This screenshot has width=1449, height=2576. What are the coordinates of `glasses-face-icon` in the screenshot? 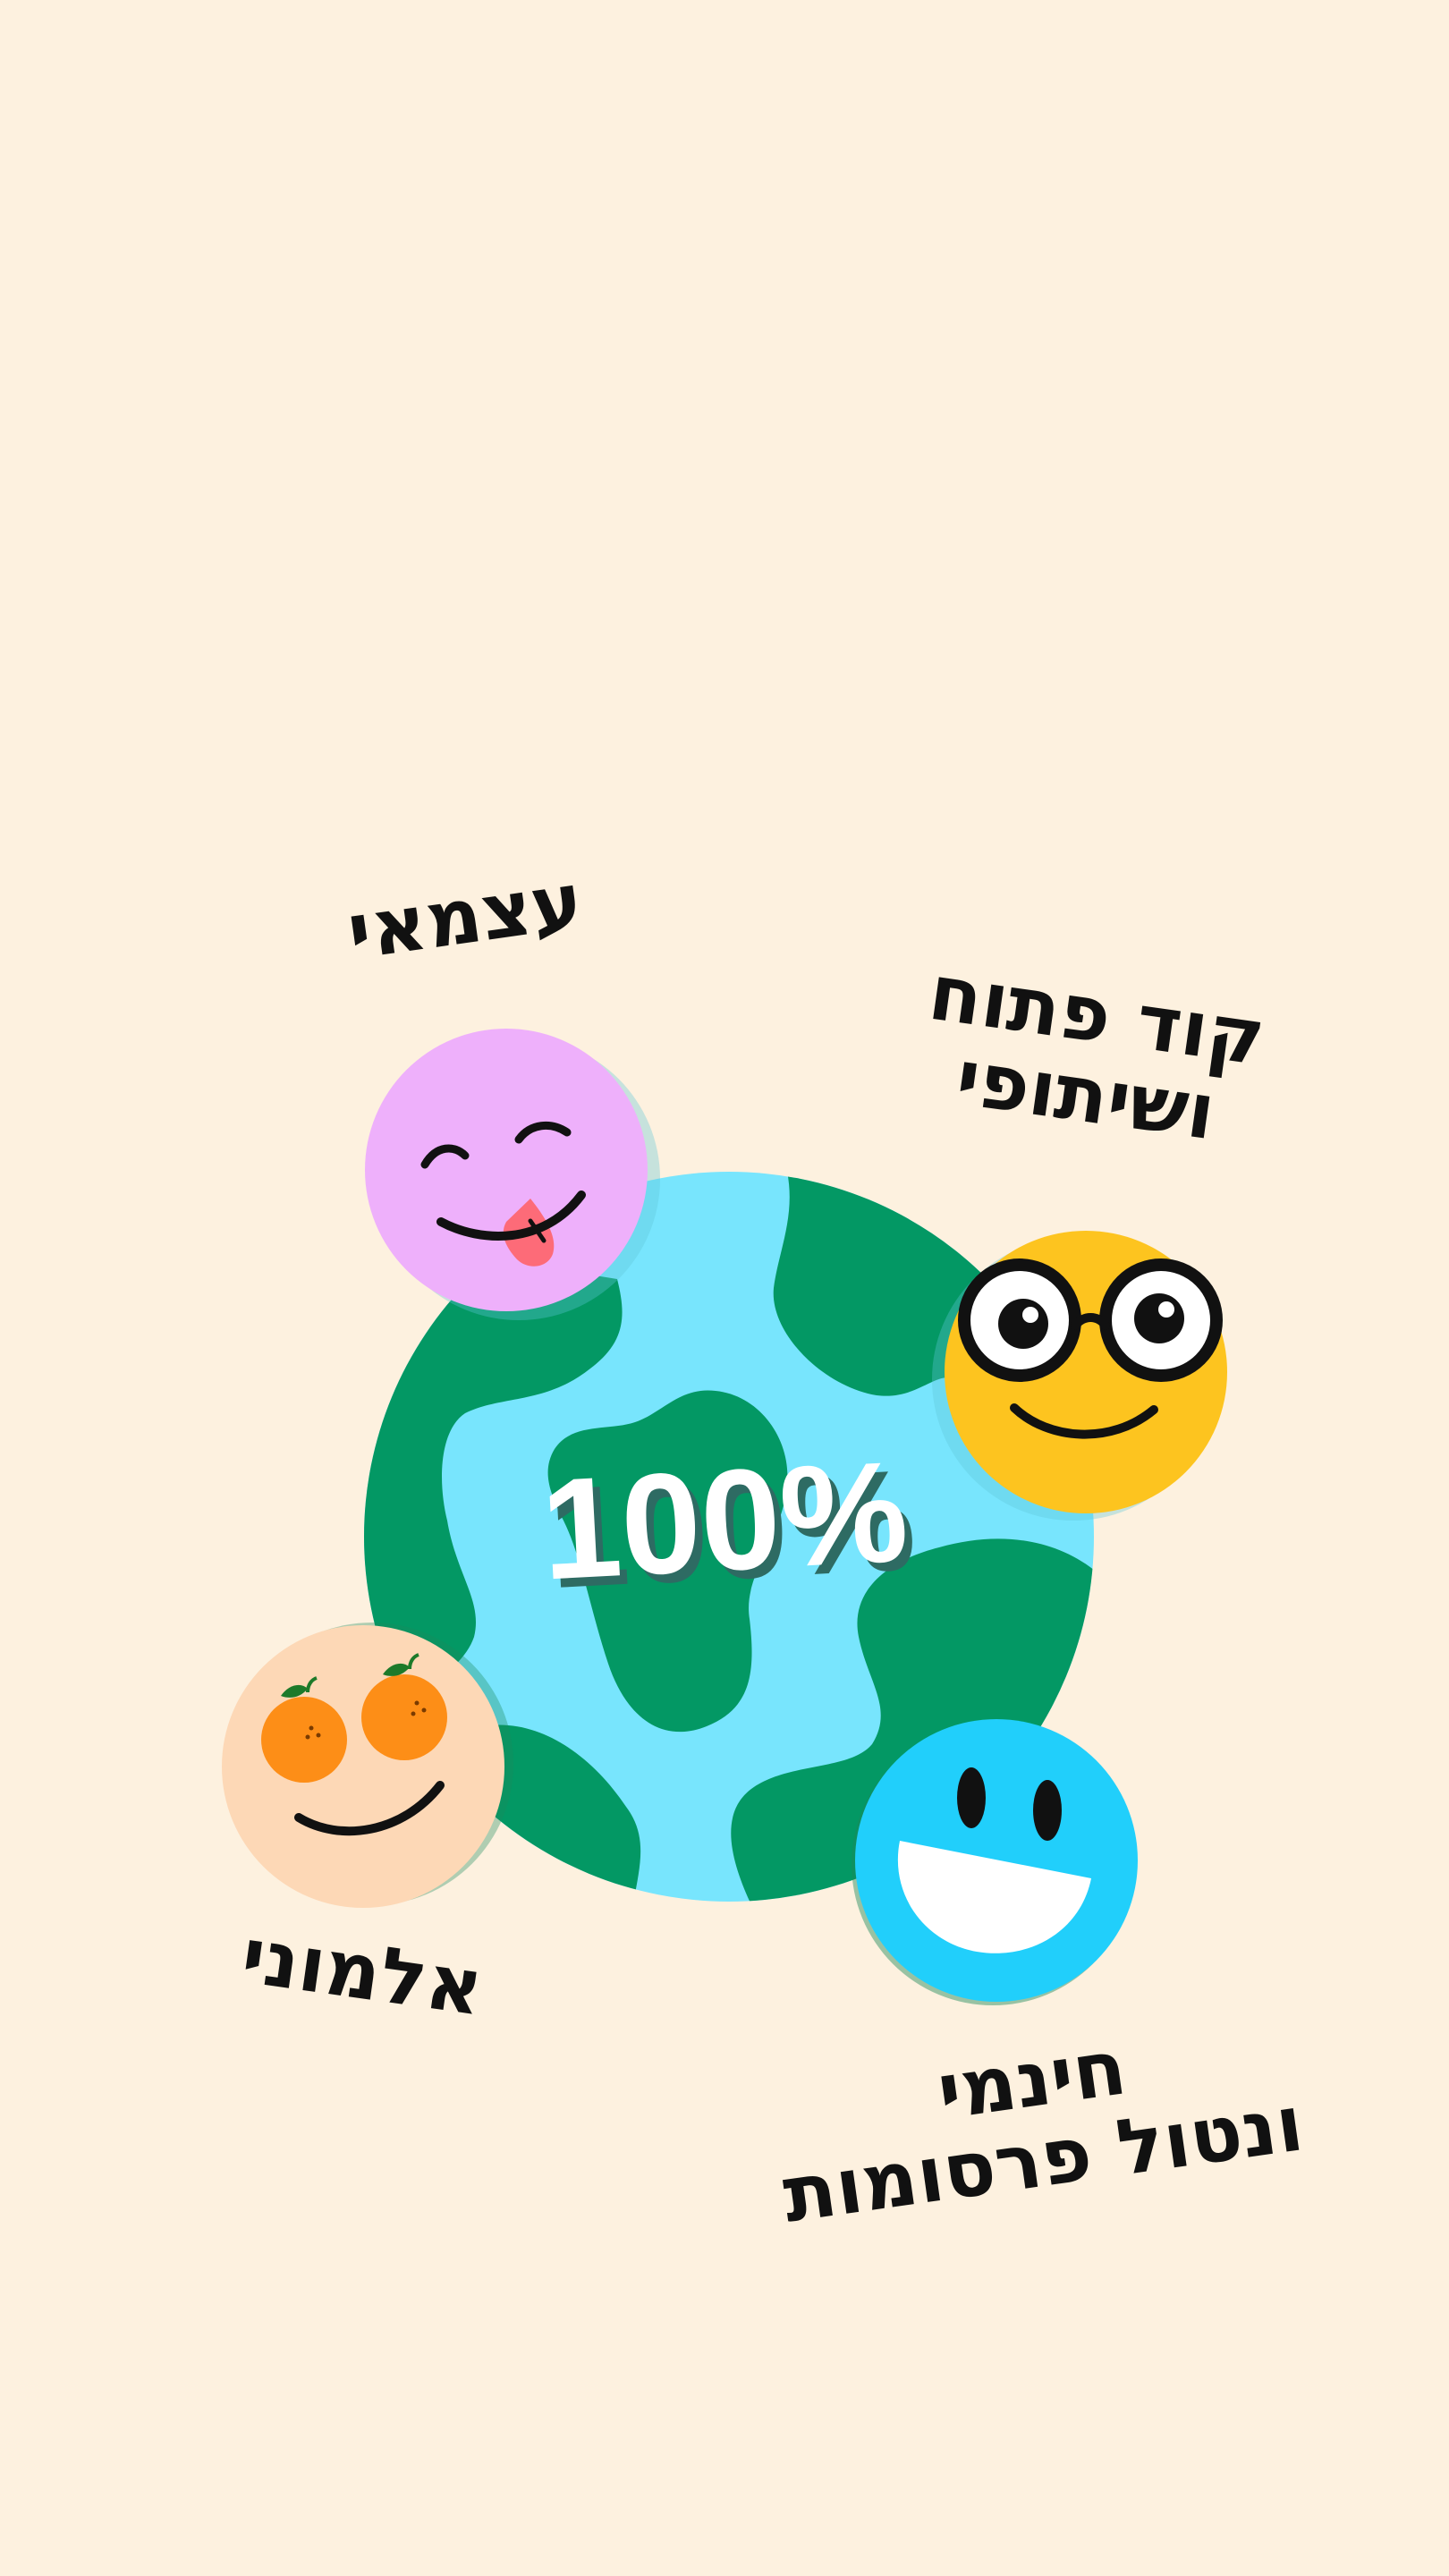 It's located at (1079, 1376).